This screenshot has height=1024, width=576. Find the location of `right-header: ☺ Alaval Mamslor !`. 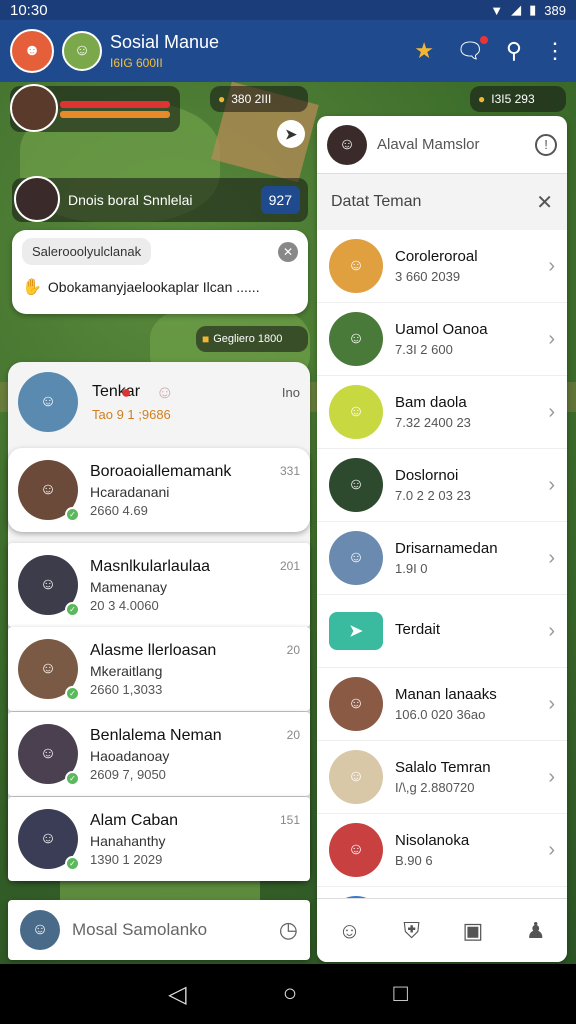

right-header: ☺ Alaval Mamslor ! is located at coordinates (442, 145).